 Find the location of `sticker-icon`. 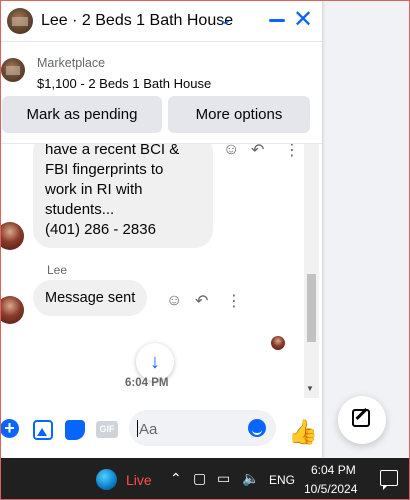

sticker-icon is located at coordinates (75, 430).